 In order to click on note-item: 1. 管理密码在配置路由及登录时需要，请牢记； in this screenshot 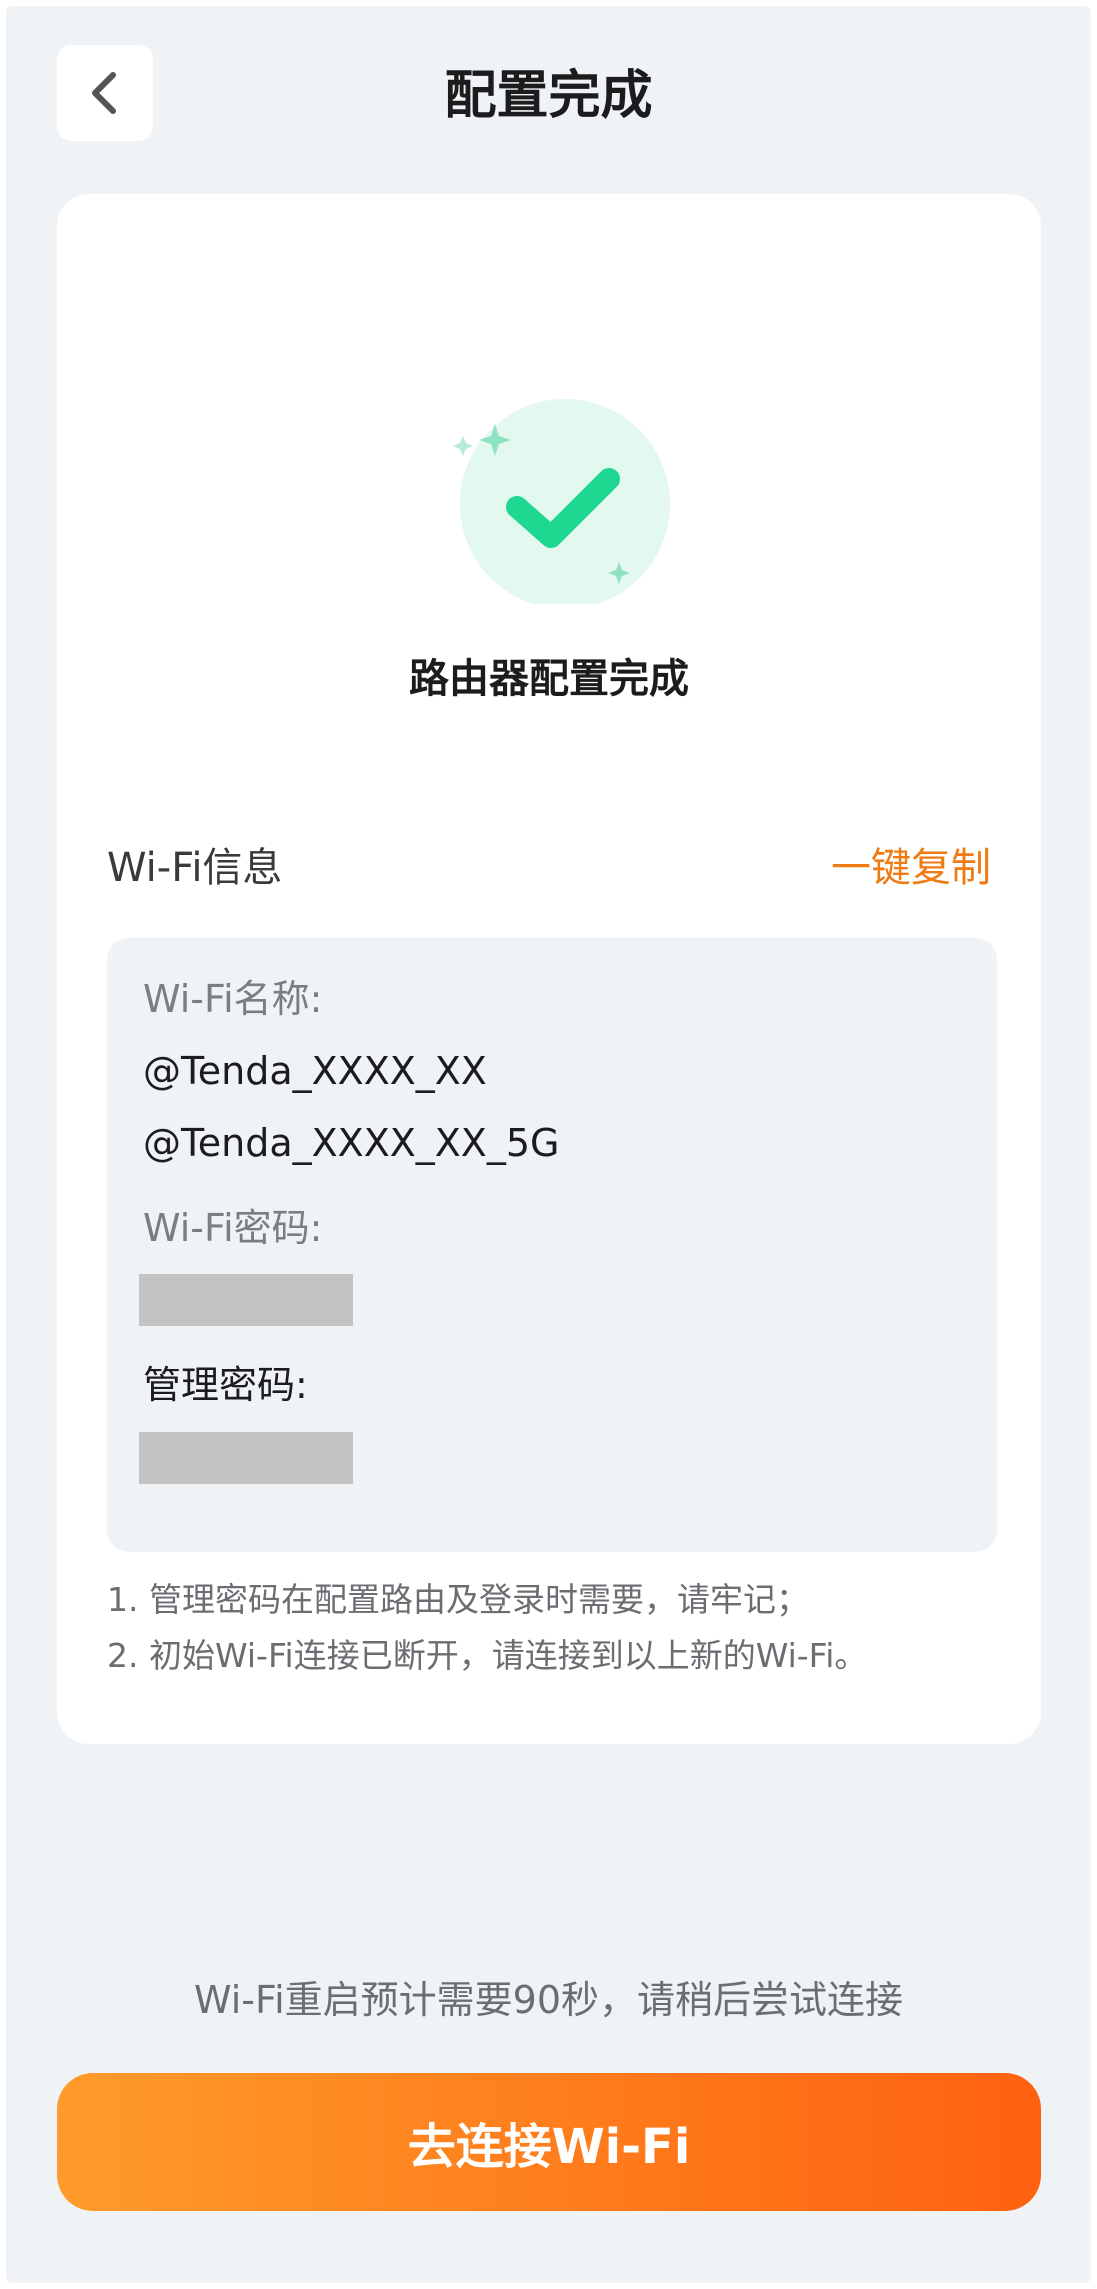, I will do `click(458, 1599)`.